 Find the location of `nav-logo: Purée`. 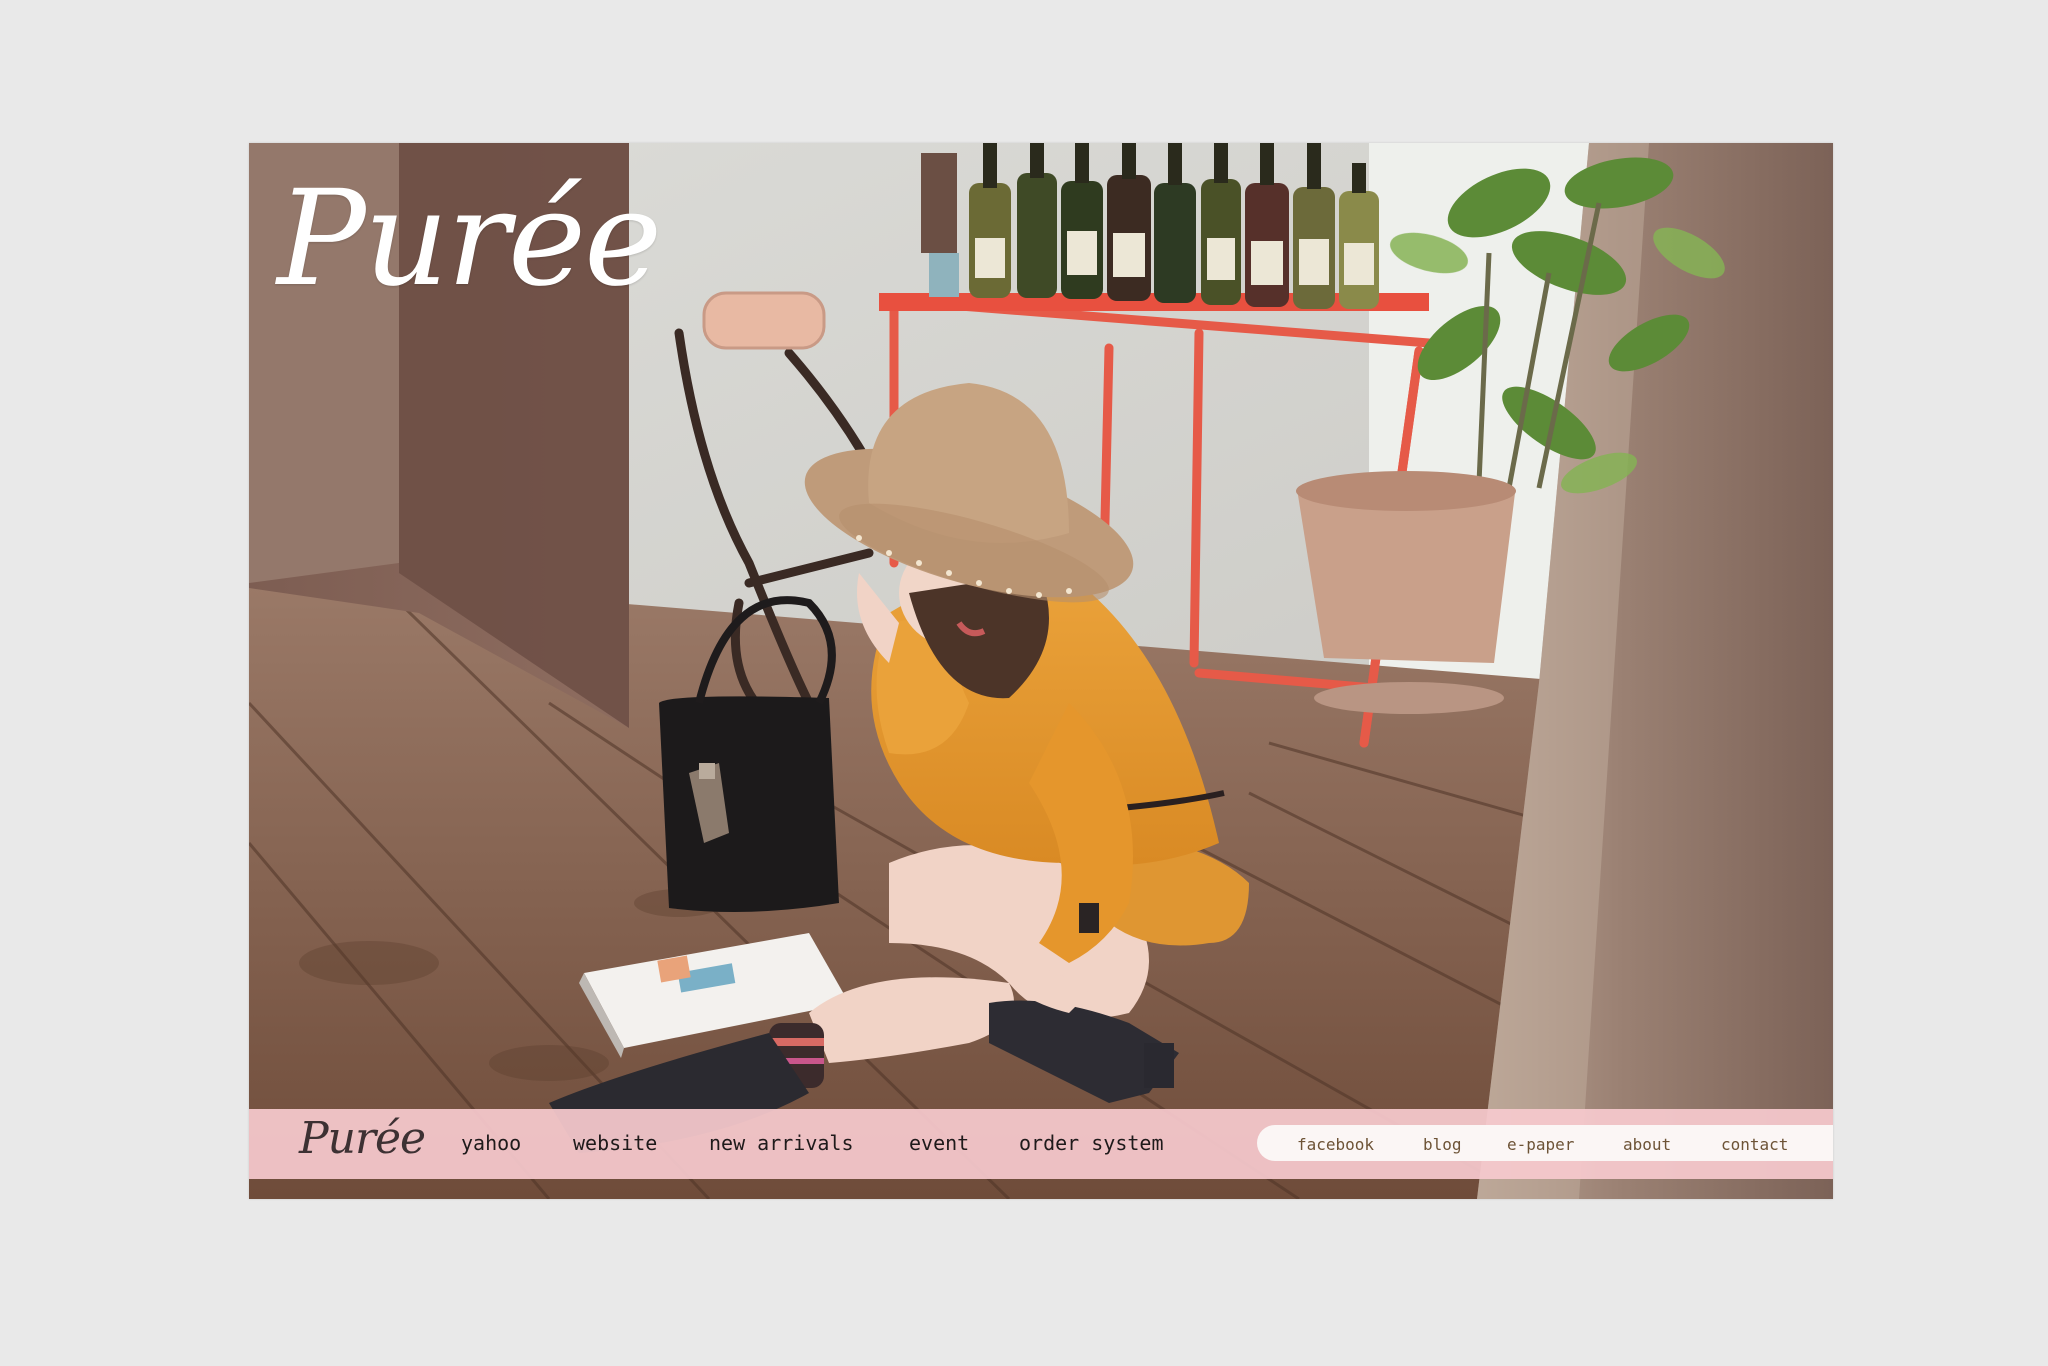

nav-logo: Purée is located at coordinates (362, 1139).